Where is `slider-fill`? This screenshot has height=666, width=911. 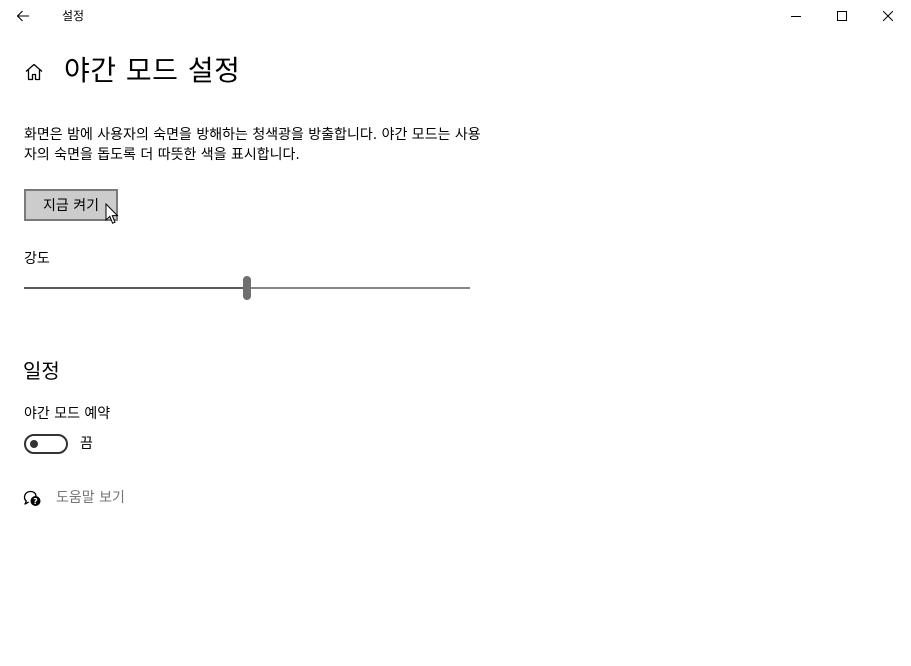
slider-fill is located at coordinates (135, 288).